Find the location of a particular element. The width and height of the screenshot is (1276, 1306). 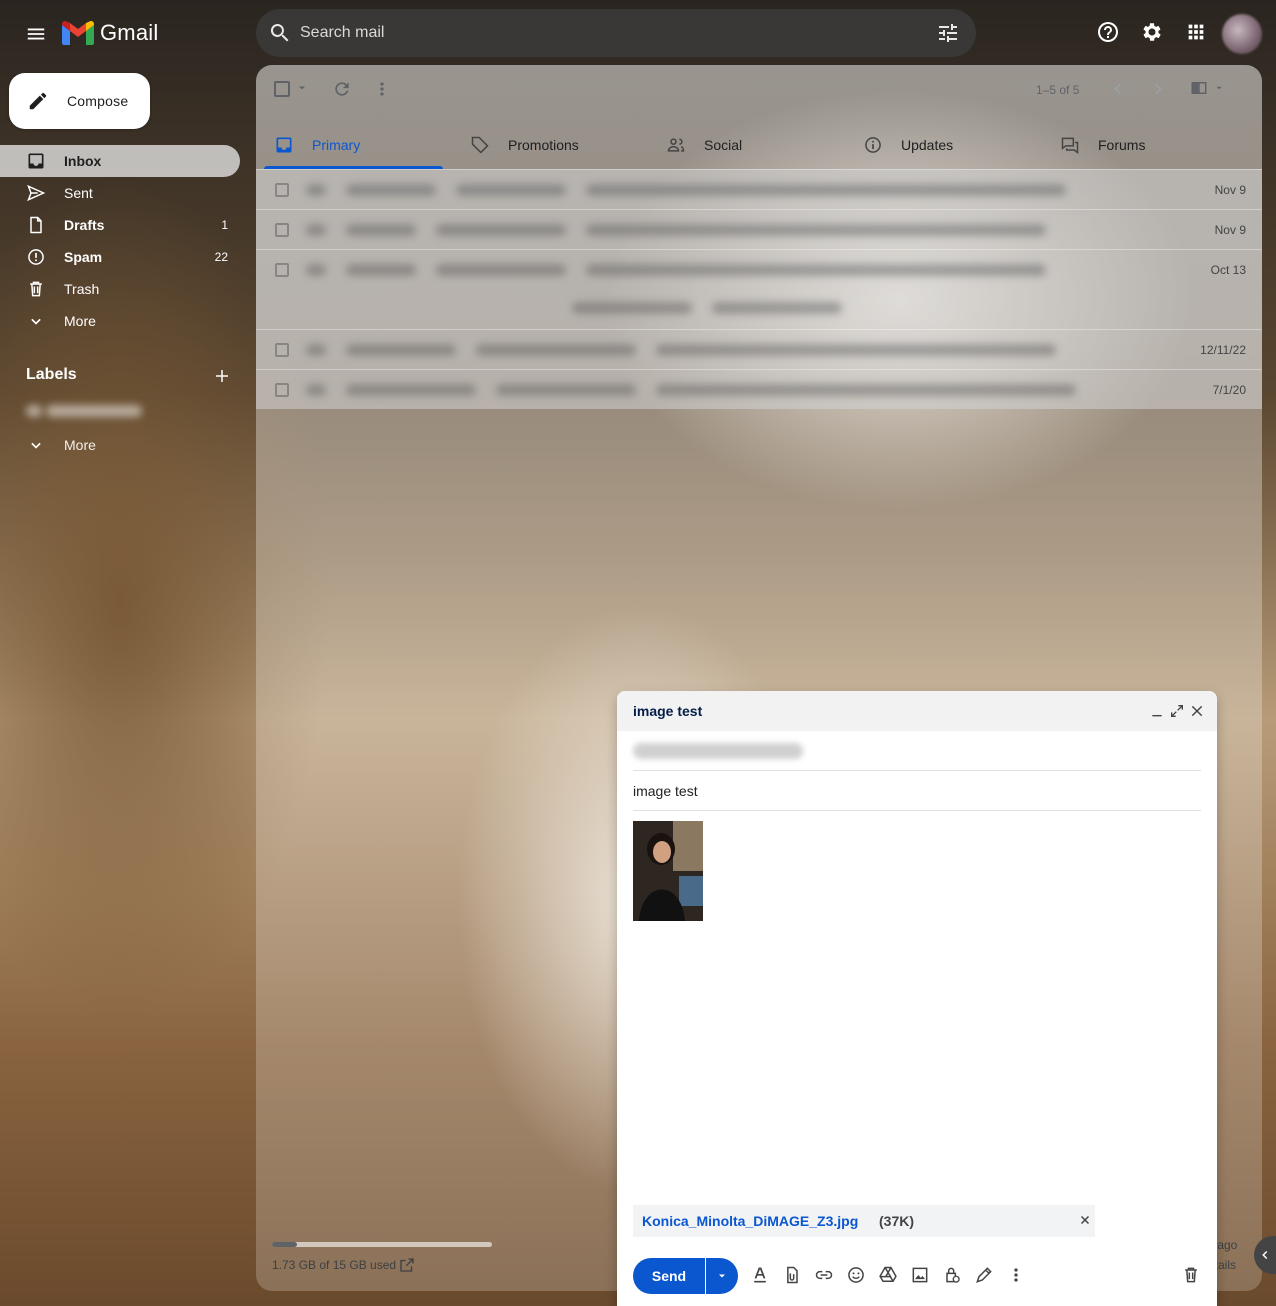

table-row: Oct 13 is located at coordinates (759, 289).